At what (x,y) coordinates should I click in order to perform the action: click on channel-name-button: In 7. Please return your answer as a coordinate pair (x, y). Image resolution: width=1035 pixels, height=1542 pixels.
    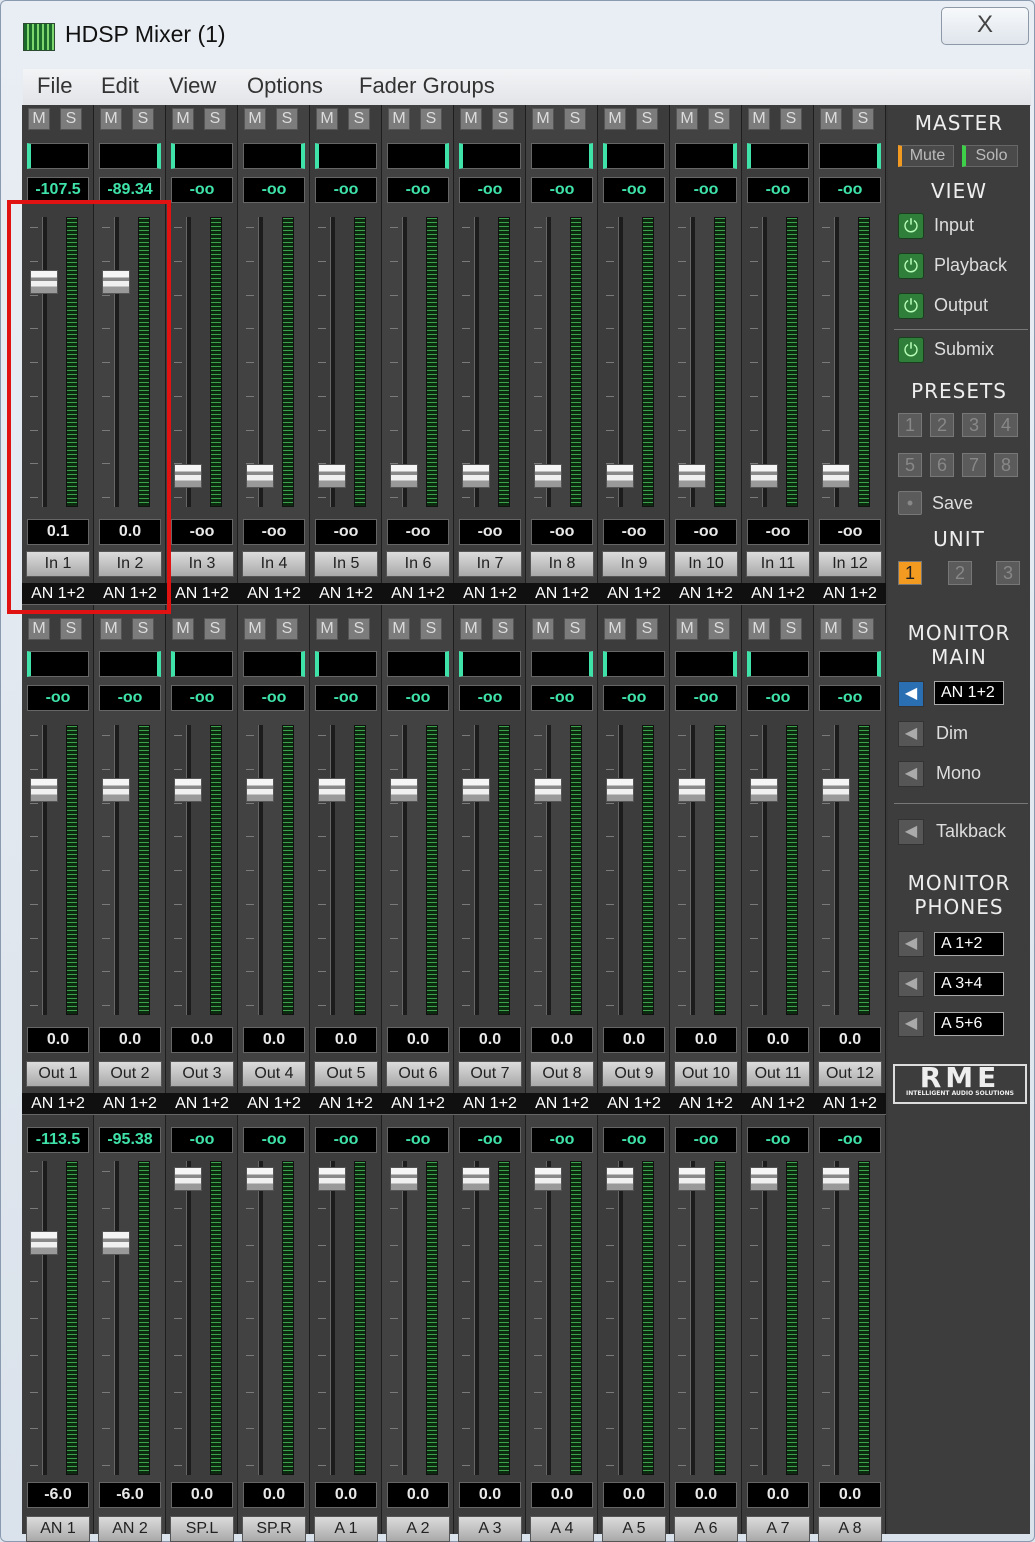
    Looking at the image, I should click on (490, 564).